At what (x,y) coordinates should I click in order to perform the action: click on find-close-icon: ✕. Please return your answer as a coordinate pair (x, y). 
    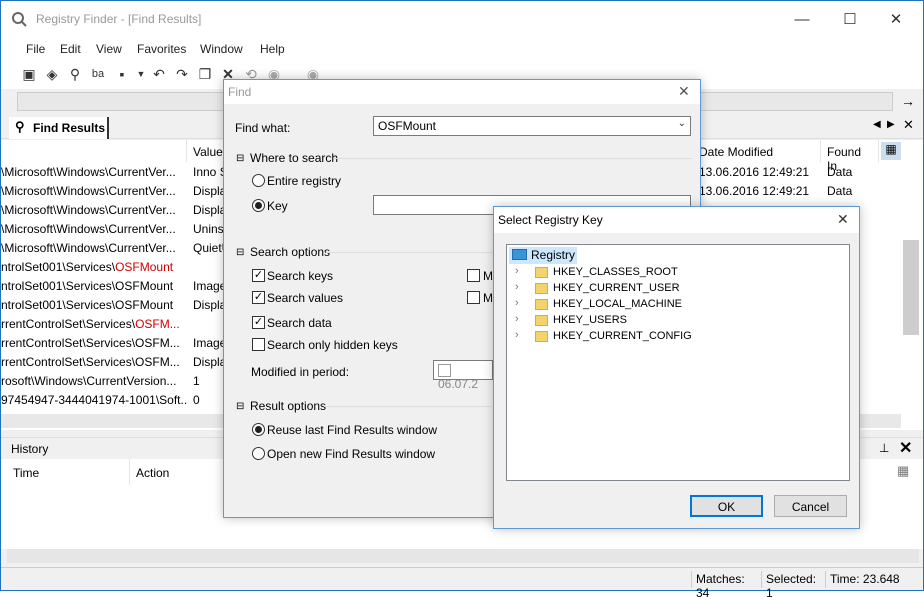
    Looking at the image, I should click on (684, 91).